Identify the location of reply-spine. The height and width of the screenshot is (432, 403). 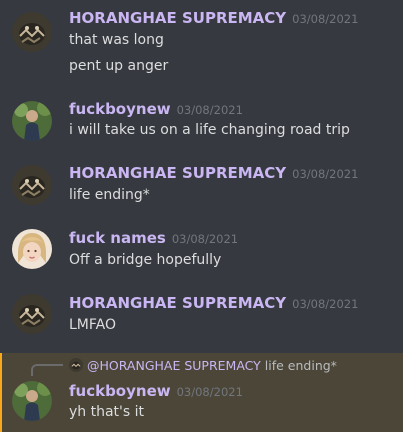
(47, 370).